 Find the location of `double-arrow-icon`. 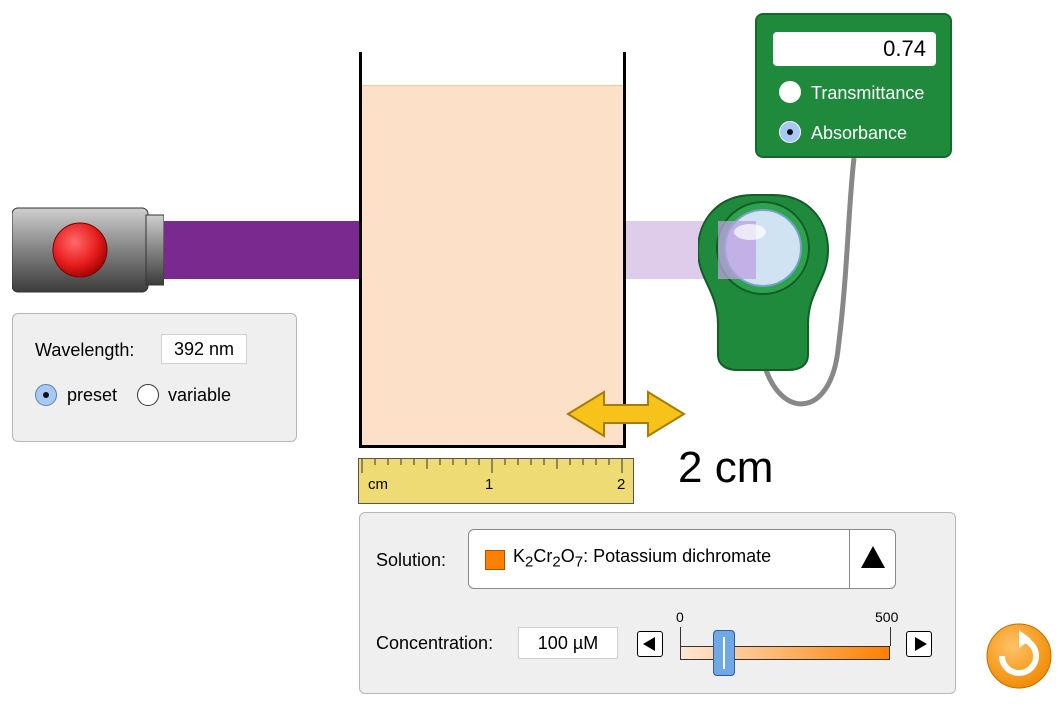

double-arrow-icon is located at coordinates (626, 414).